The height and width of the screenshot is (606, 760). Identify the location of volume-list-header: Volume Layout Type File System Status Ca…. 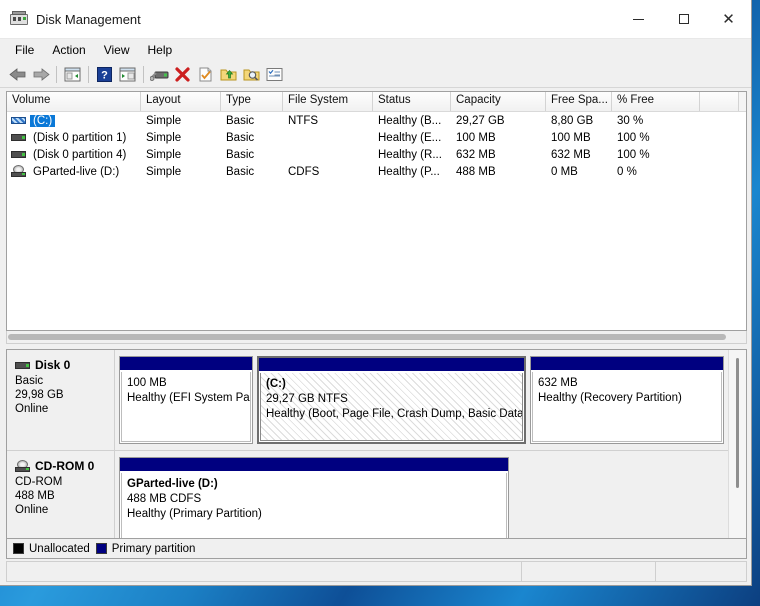
(376, 102).